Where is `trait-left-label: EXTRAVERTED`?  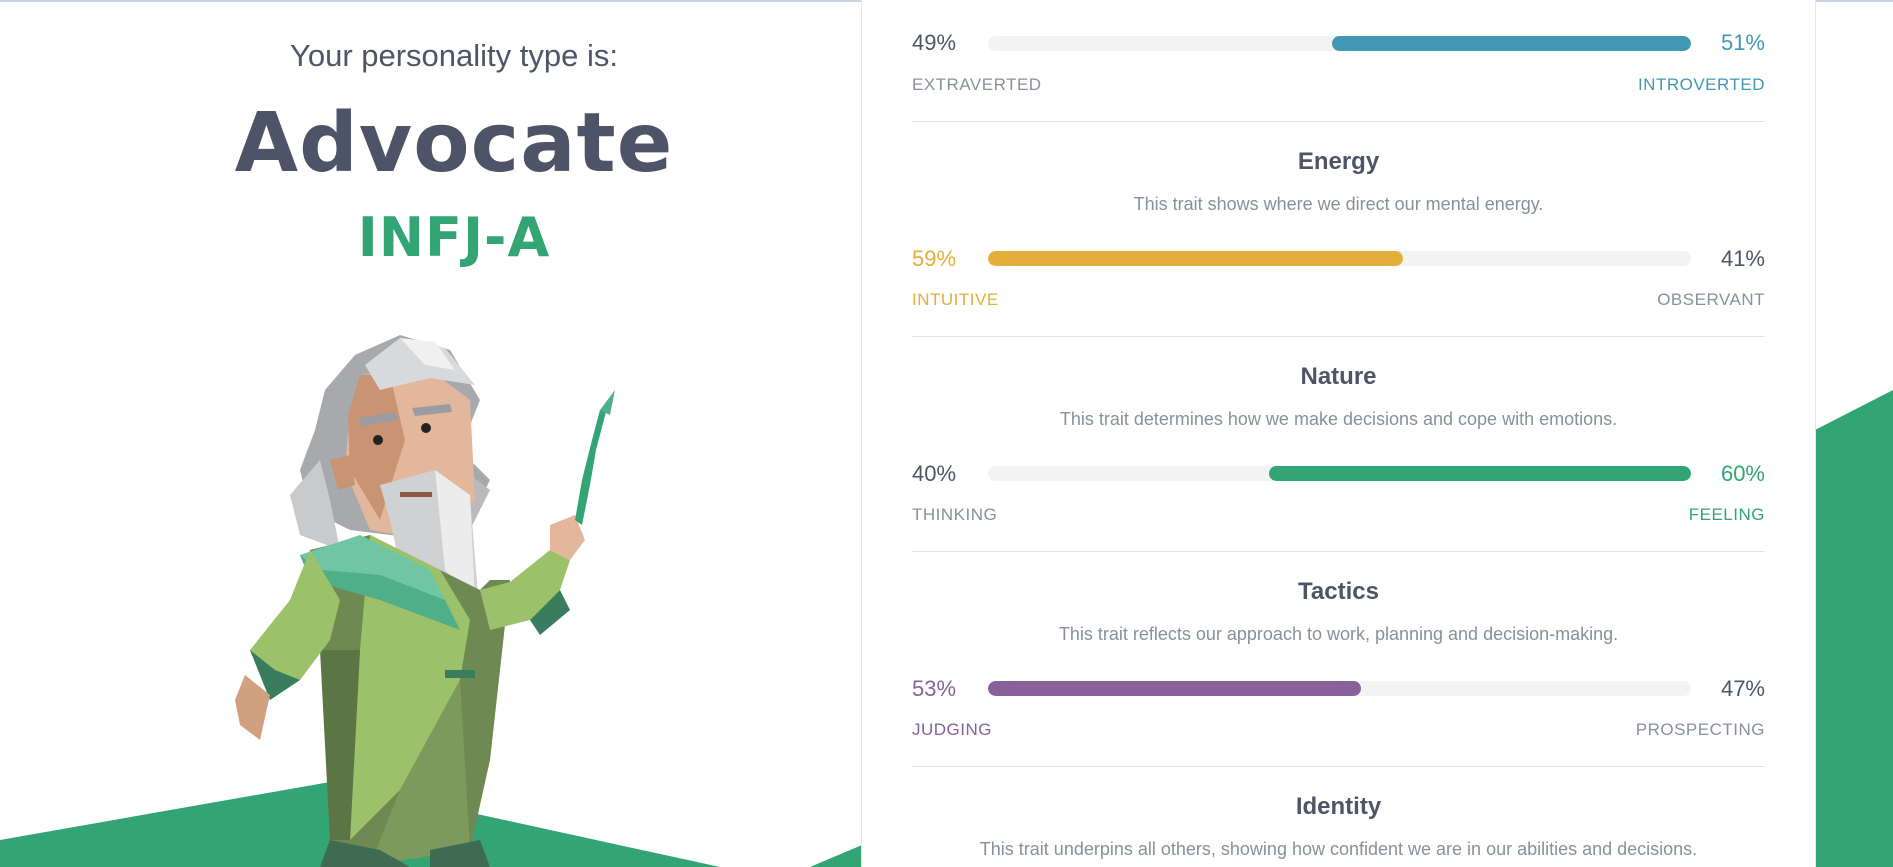 trait-left-label: EXTRAVERTED is located at coordinates (977, 84).